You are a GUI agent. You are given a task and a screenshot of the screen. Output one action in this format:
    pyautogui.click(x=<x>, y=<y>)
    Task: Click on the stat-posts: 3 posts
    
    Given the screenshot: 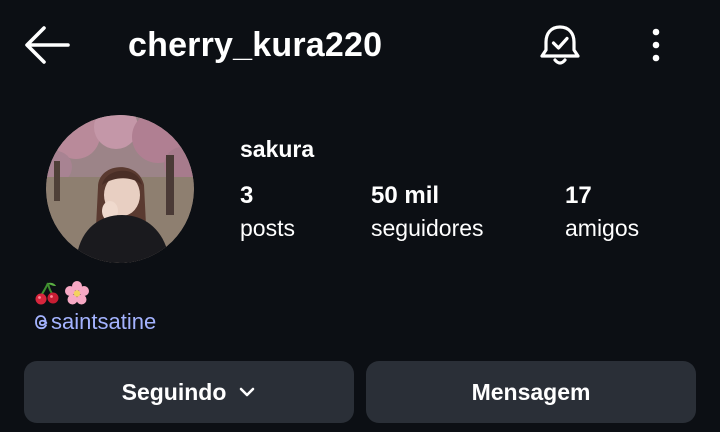 What is the action you would take?
    pyautogui.click(x=267, y=212)
    